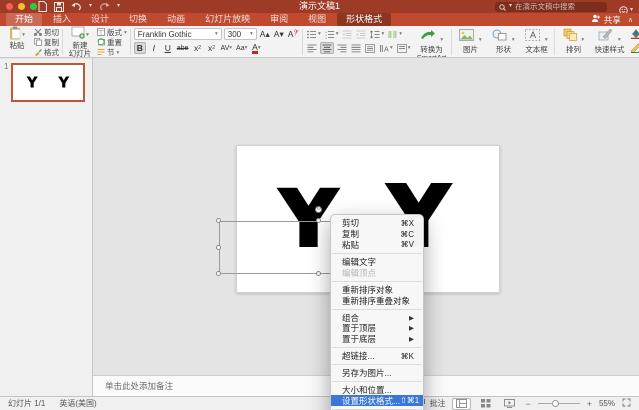 Image resolution: width=639 pixels, height=410 pixels. Describe the element at coordinates (197, 48) in the screenshot. I see `superscript-button: x2` at that location.